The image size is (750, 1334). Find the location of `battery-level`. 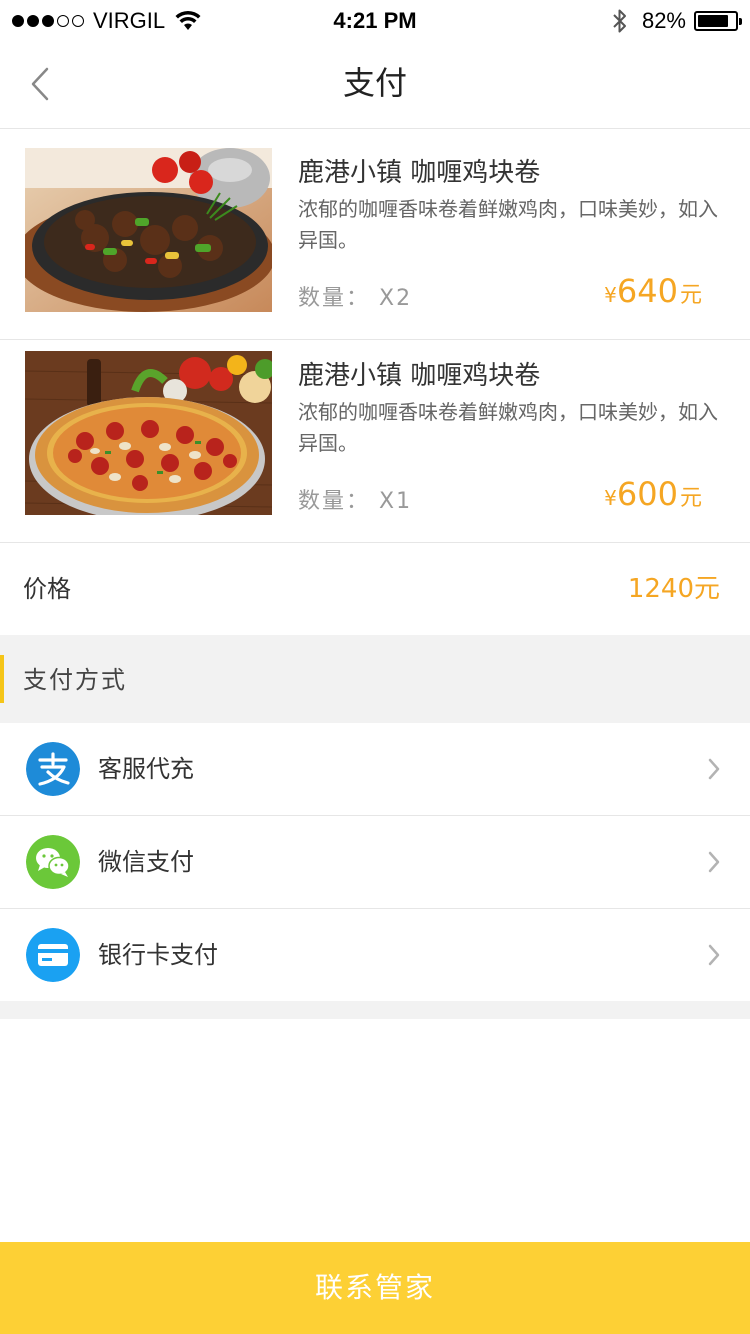

battery-level is located at coordinates (713, 21).